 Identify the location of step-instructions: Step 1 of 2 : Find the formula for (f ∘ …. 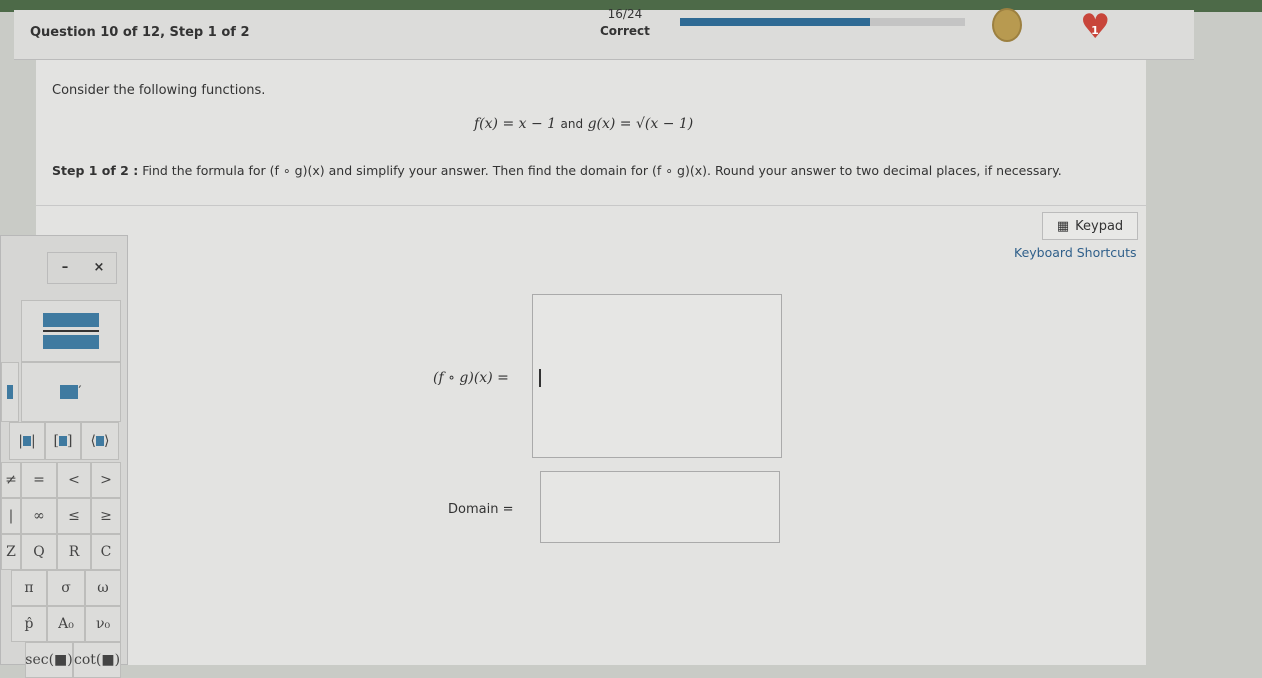
(557, 170).